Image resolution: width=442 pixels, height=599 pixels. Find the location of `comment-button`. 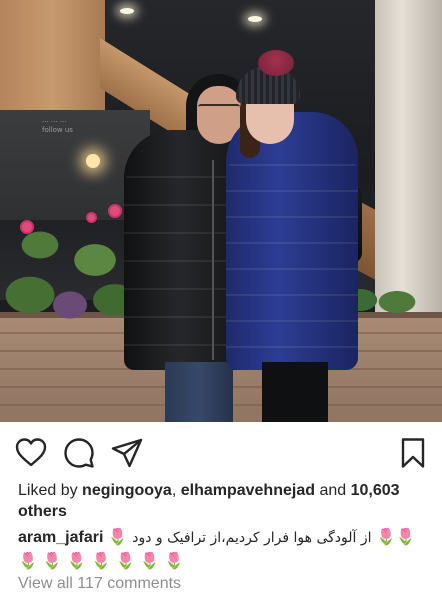

comment-button is located at coordinates (79, 453).